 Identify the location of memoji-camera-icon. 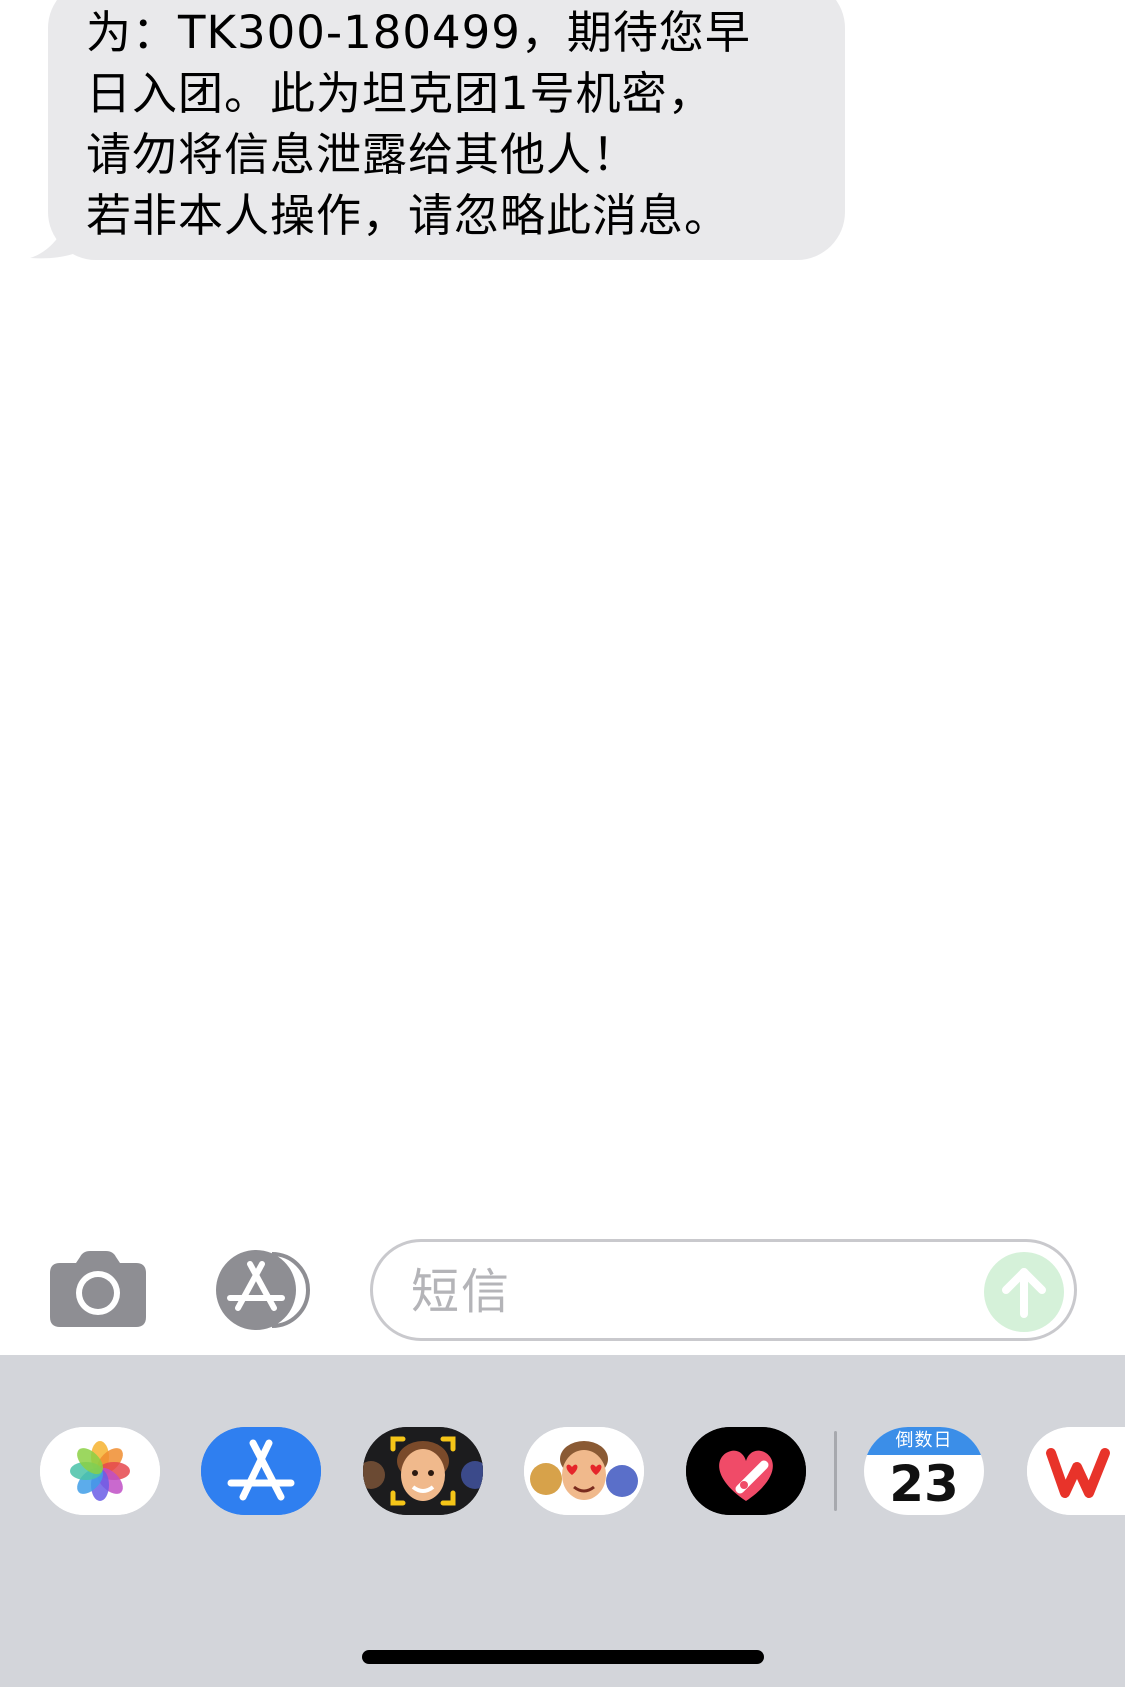
(423, 1471).